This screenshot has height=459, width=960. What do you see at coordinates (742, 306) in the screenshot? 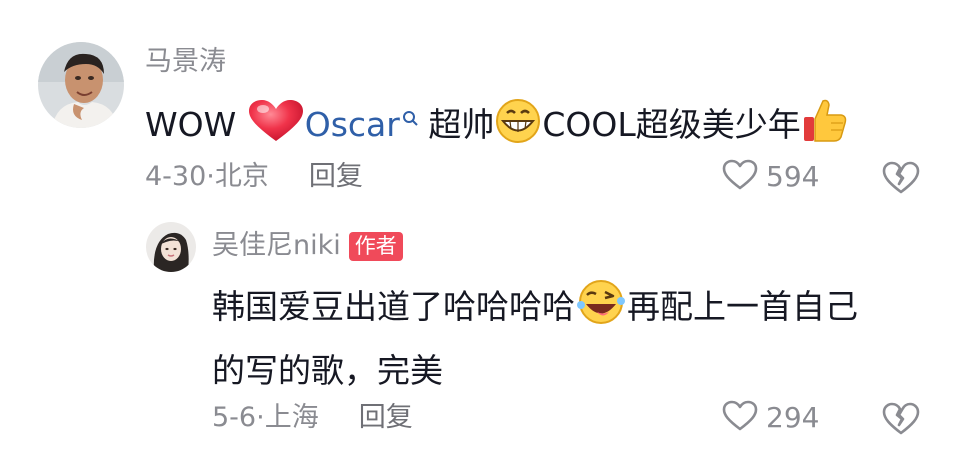
I see `comment-text-suffix: 再配上一首自己` at bounding box center [742, 306].